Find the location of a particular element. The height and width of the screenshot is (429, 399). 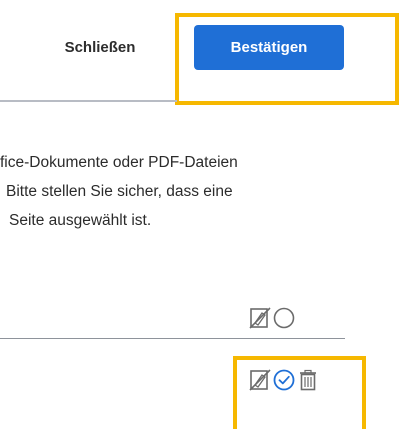

trash-icon is located at coordinates (308, 380).